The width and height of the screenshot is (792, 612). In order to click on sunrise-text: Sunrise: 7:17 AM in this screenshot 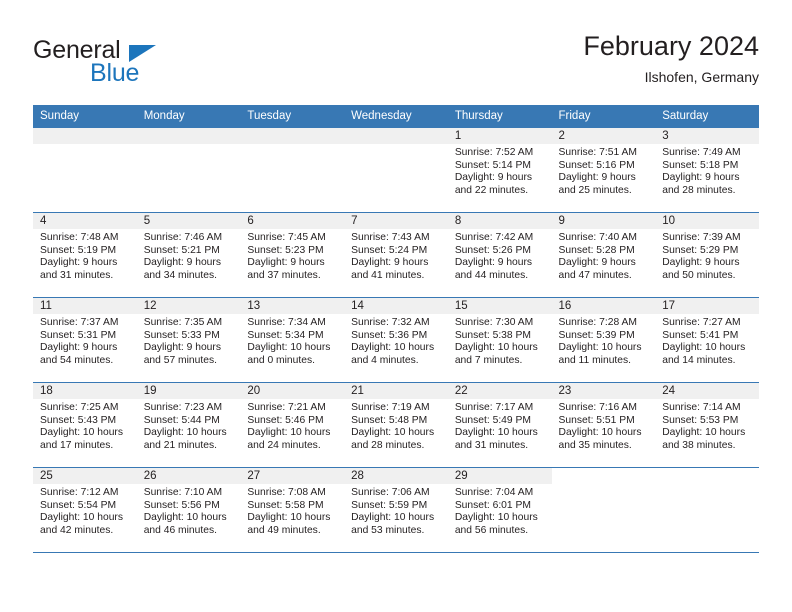, I will do `click(494, 407)`.